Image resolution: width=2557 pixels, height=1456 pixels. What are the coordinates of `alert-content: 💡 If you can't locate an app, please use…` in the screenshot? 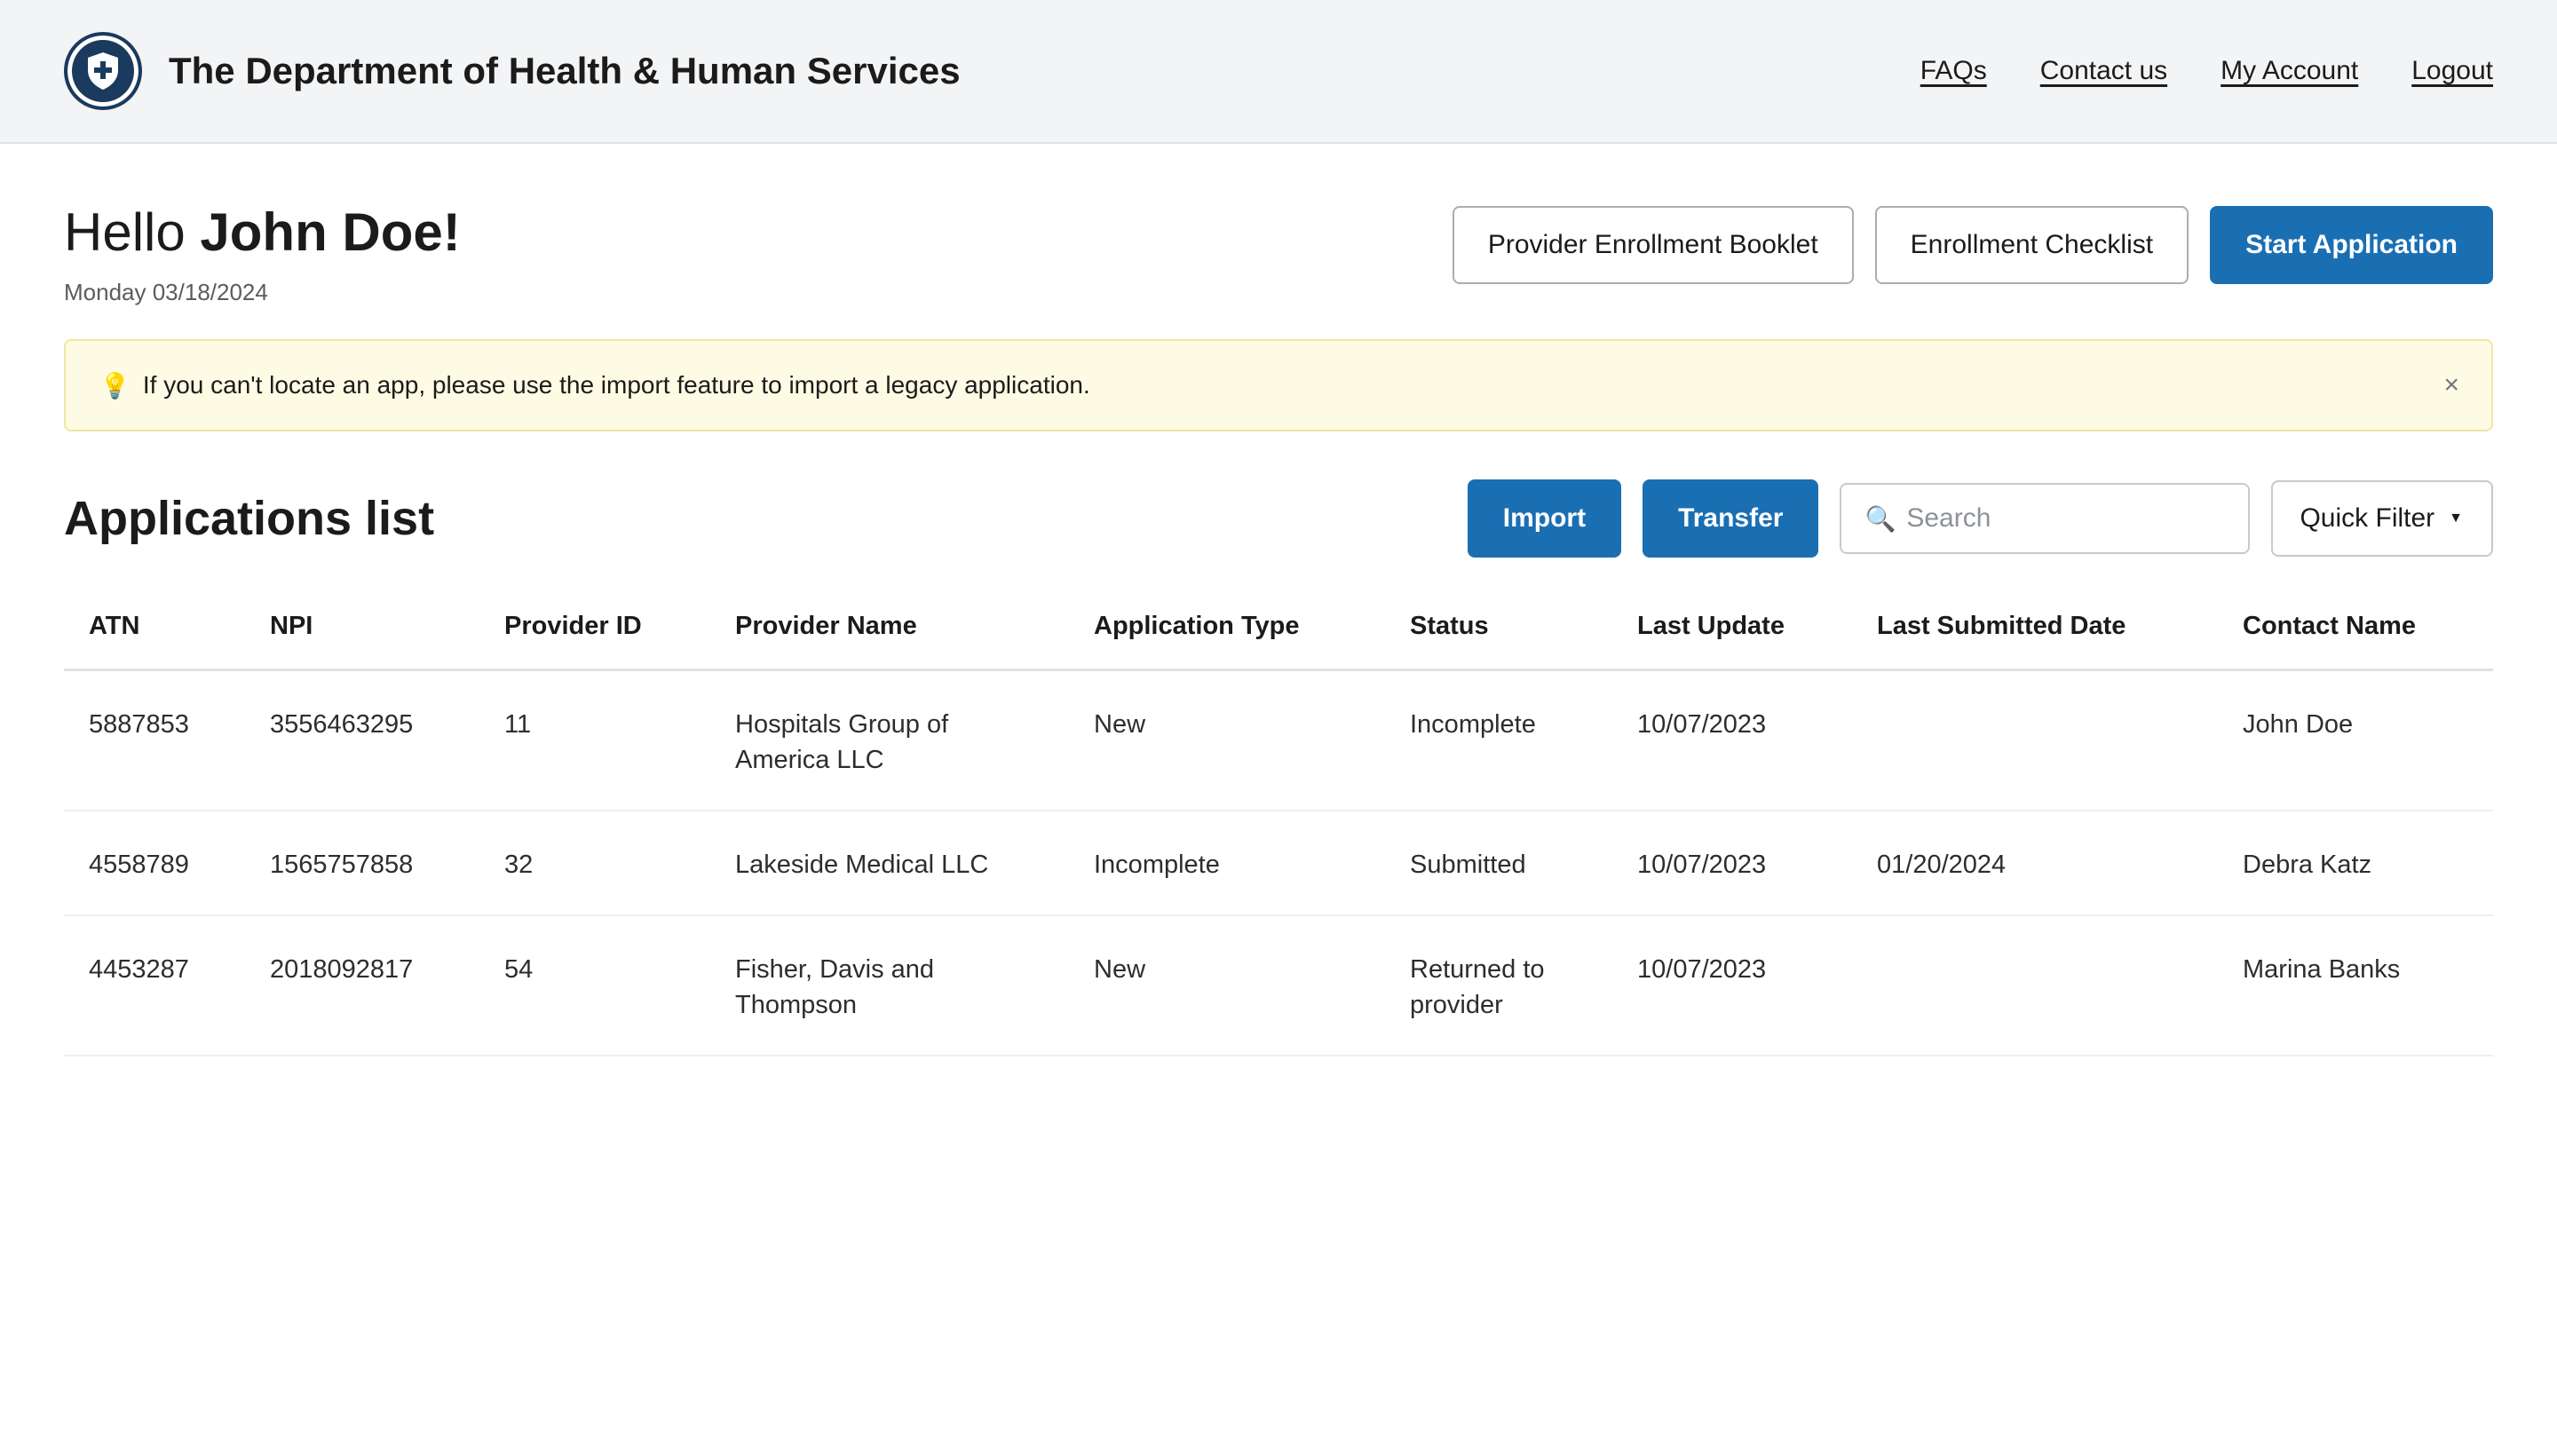 It's located at (594, 385).